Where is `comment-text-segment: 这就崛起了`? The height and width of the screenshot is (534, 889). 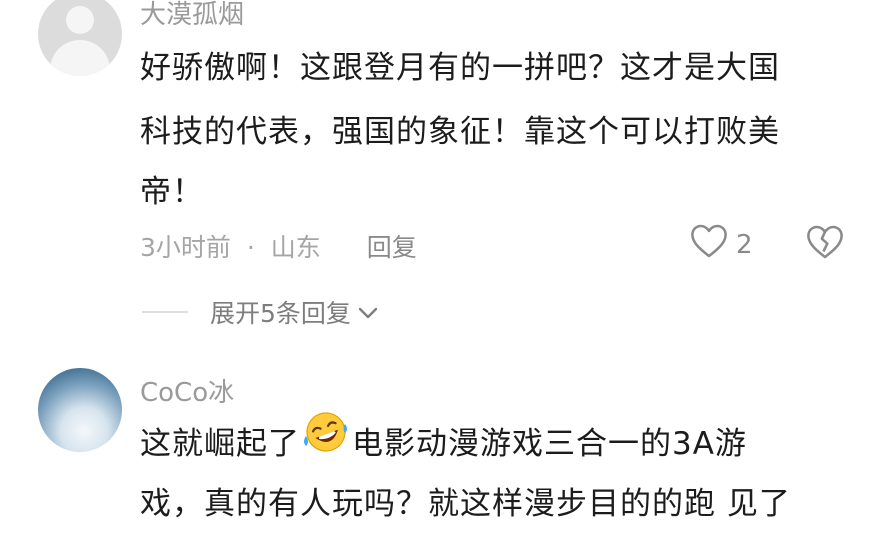 comment-text-segment: 这就崛起了 is located at coordinates (220, 444).